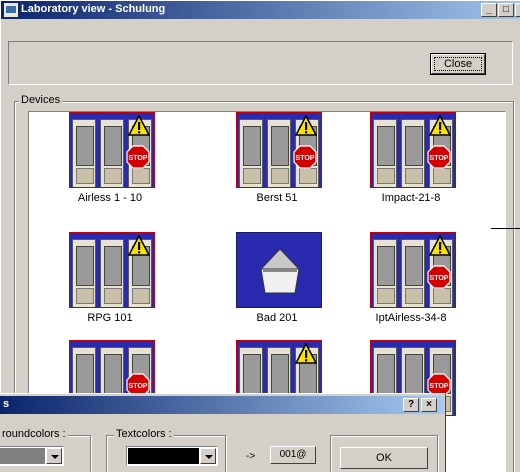 The width and height of the screenshot is (520, 472). What do you see at coordinates (384, 458) in the screenshot?
I see `ok-button: OK` at bounding box center [384, 458].